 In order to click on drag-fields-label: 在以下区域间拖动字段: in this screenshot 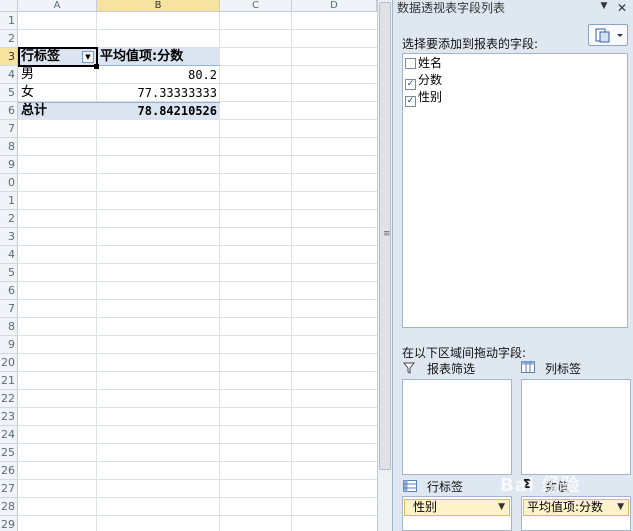, I will do `click(464, 353)`.